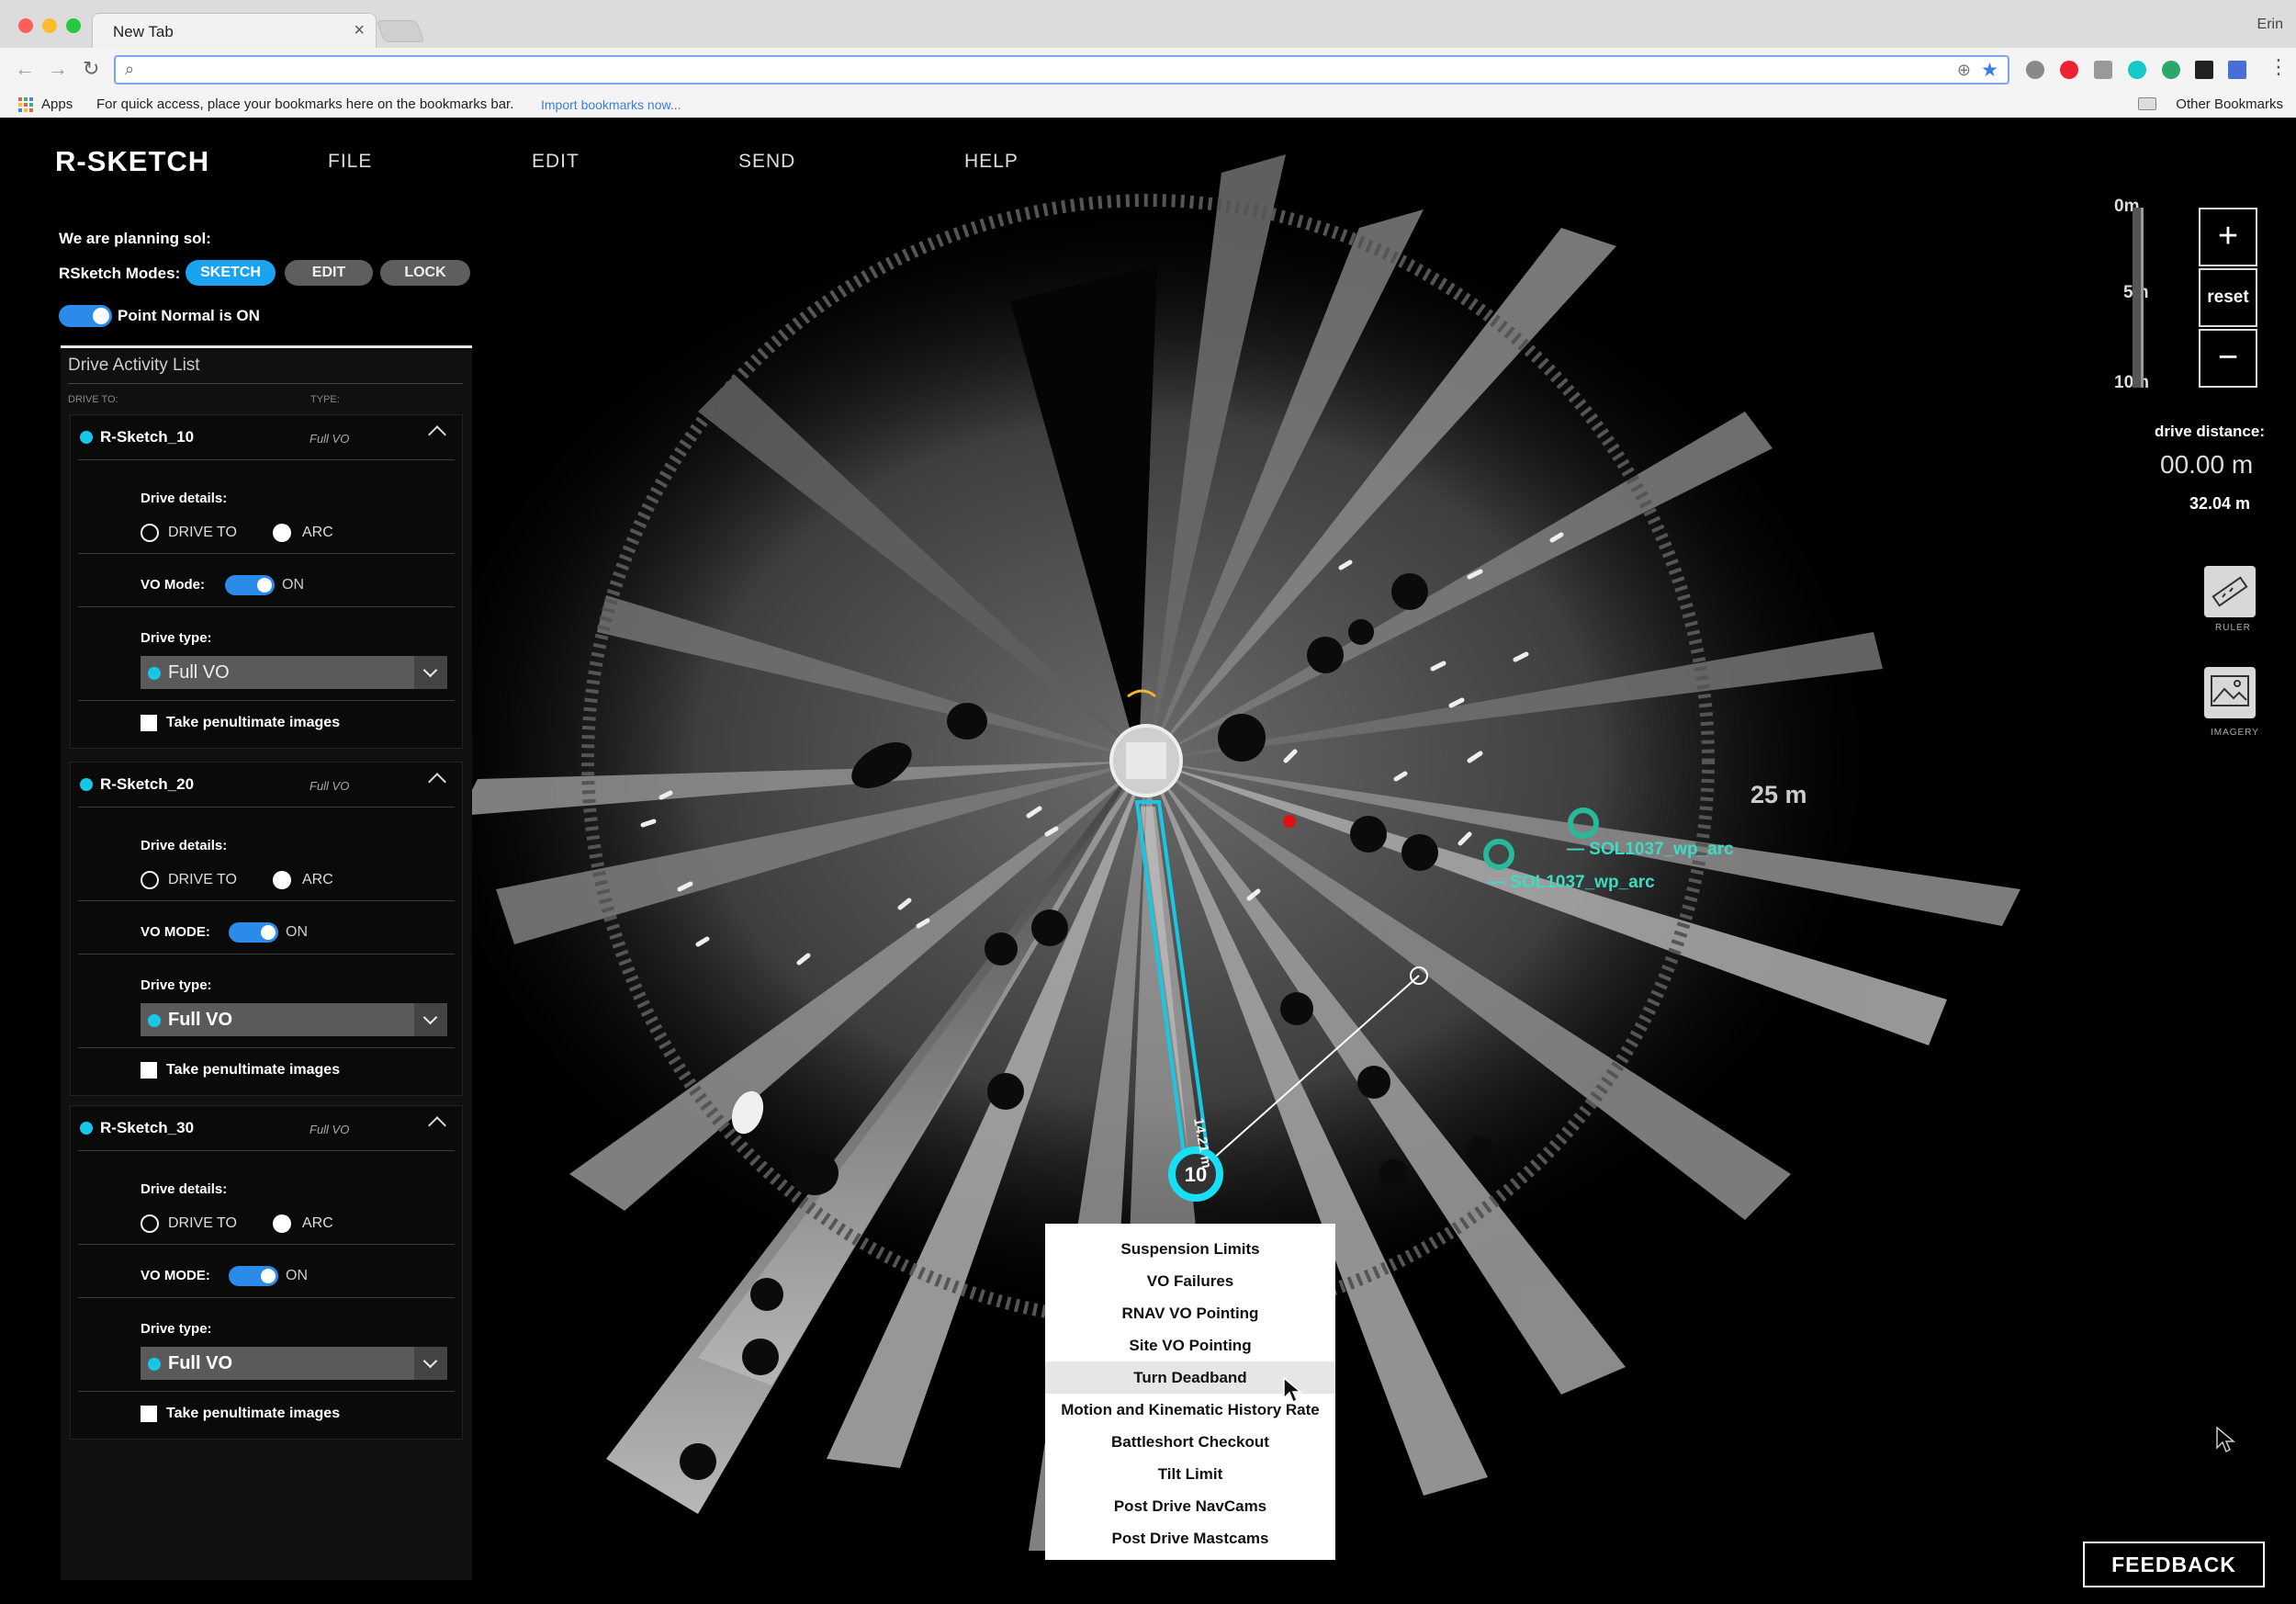  What do you see at coordinates (147, 437) in the screenshot?
I see `activity-name: R-Sketch_10` at bounding box center [147, 437].